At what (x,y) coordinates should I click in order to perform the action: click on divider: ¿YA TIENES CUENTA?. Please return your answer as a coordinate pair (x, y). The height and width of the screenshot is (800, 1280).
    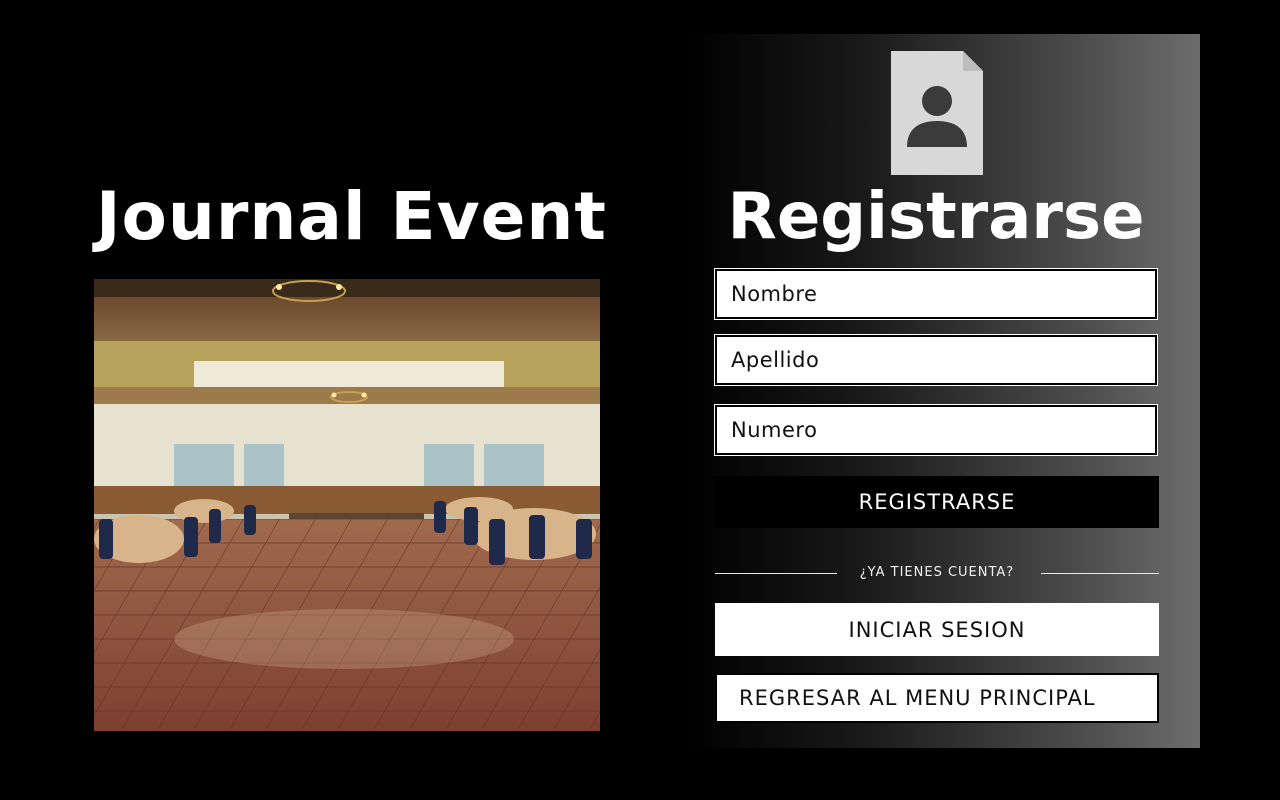
    Looking at the image, I should click on (937, 574).